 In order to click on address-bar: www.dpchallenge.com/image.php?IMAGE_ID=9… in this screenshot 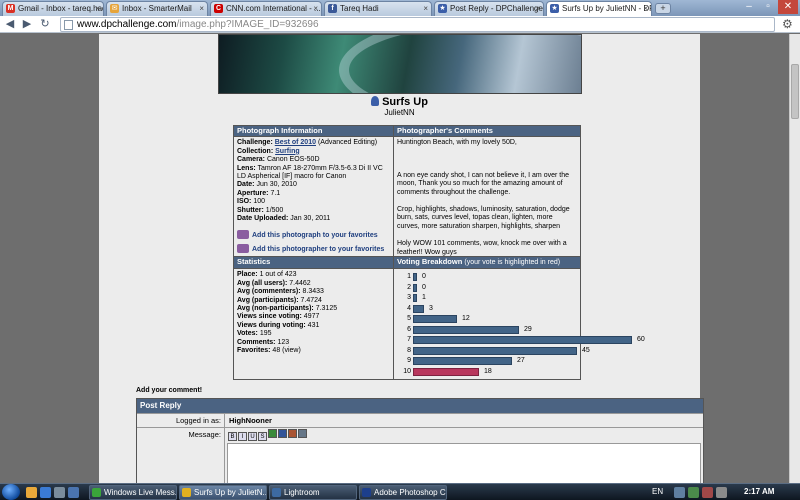, I will do `click(417, 24)`.